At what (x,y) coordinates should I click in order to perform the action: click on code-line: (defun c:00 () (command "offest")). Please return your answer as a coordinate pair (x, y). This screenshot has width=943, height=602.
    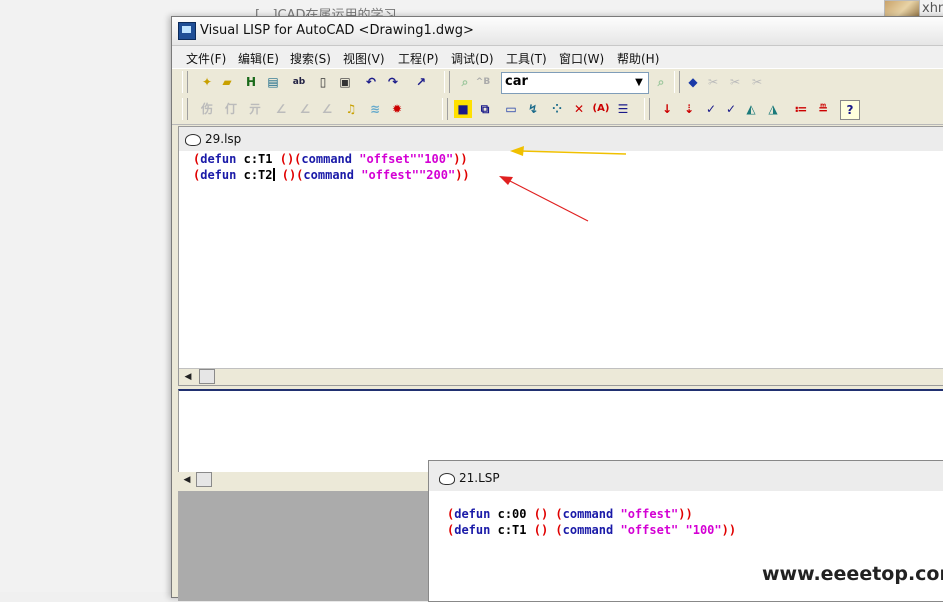
    Looking at the image, I should click on (570, 514).